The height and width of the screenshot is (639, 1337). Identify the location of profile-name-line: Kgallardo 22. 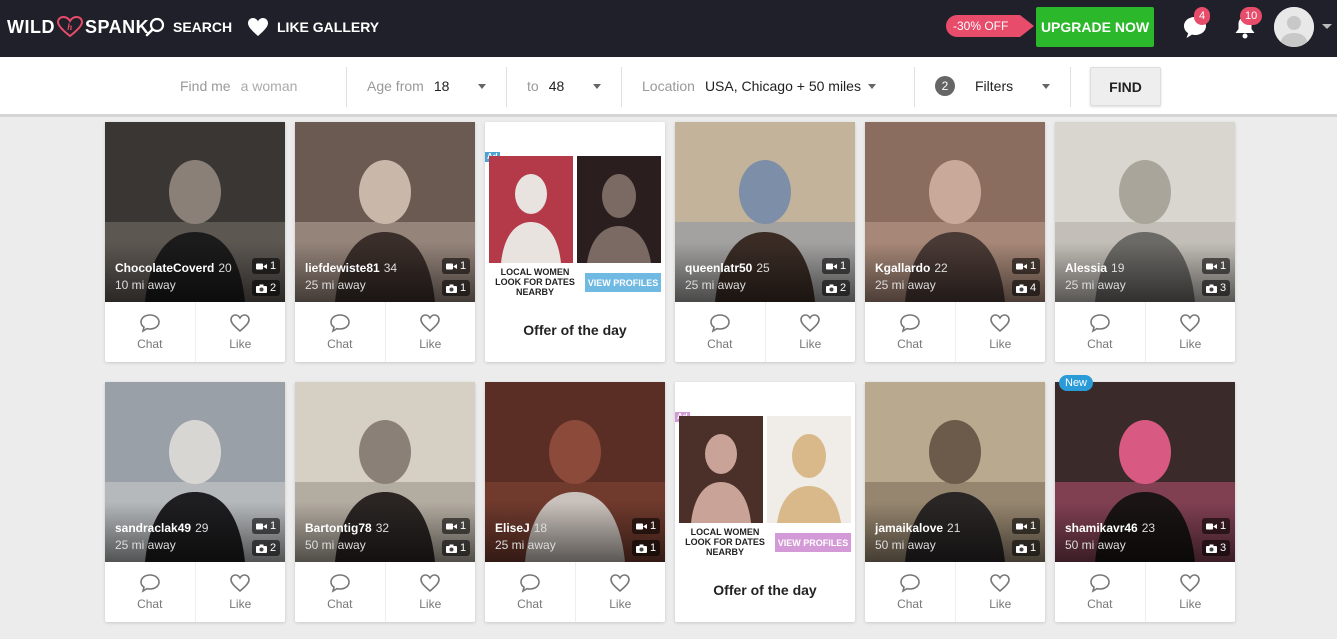
(911, 268).